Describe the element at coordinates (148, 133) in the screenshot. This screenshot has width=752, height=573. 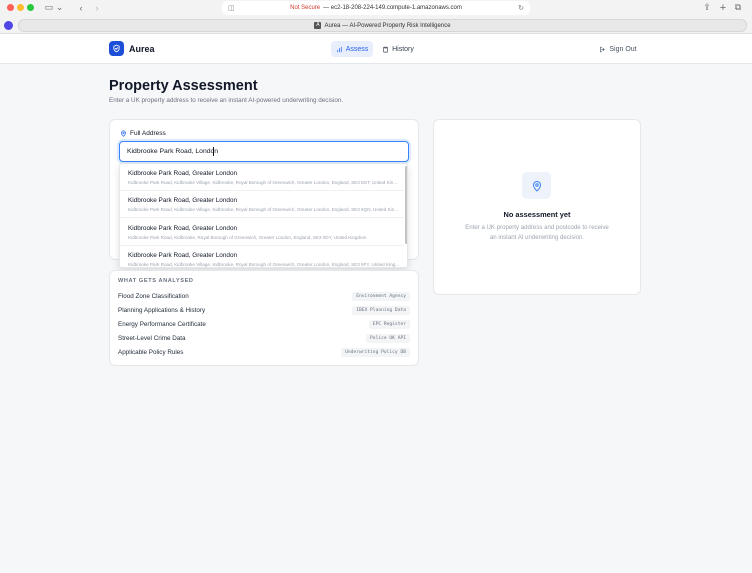
I see `address-label-text: Full Address` at that location.